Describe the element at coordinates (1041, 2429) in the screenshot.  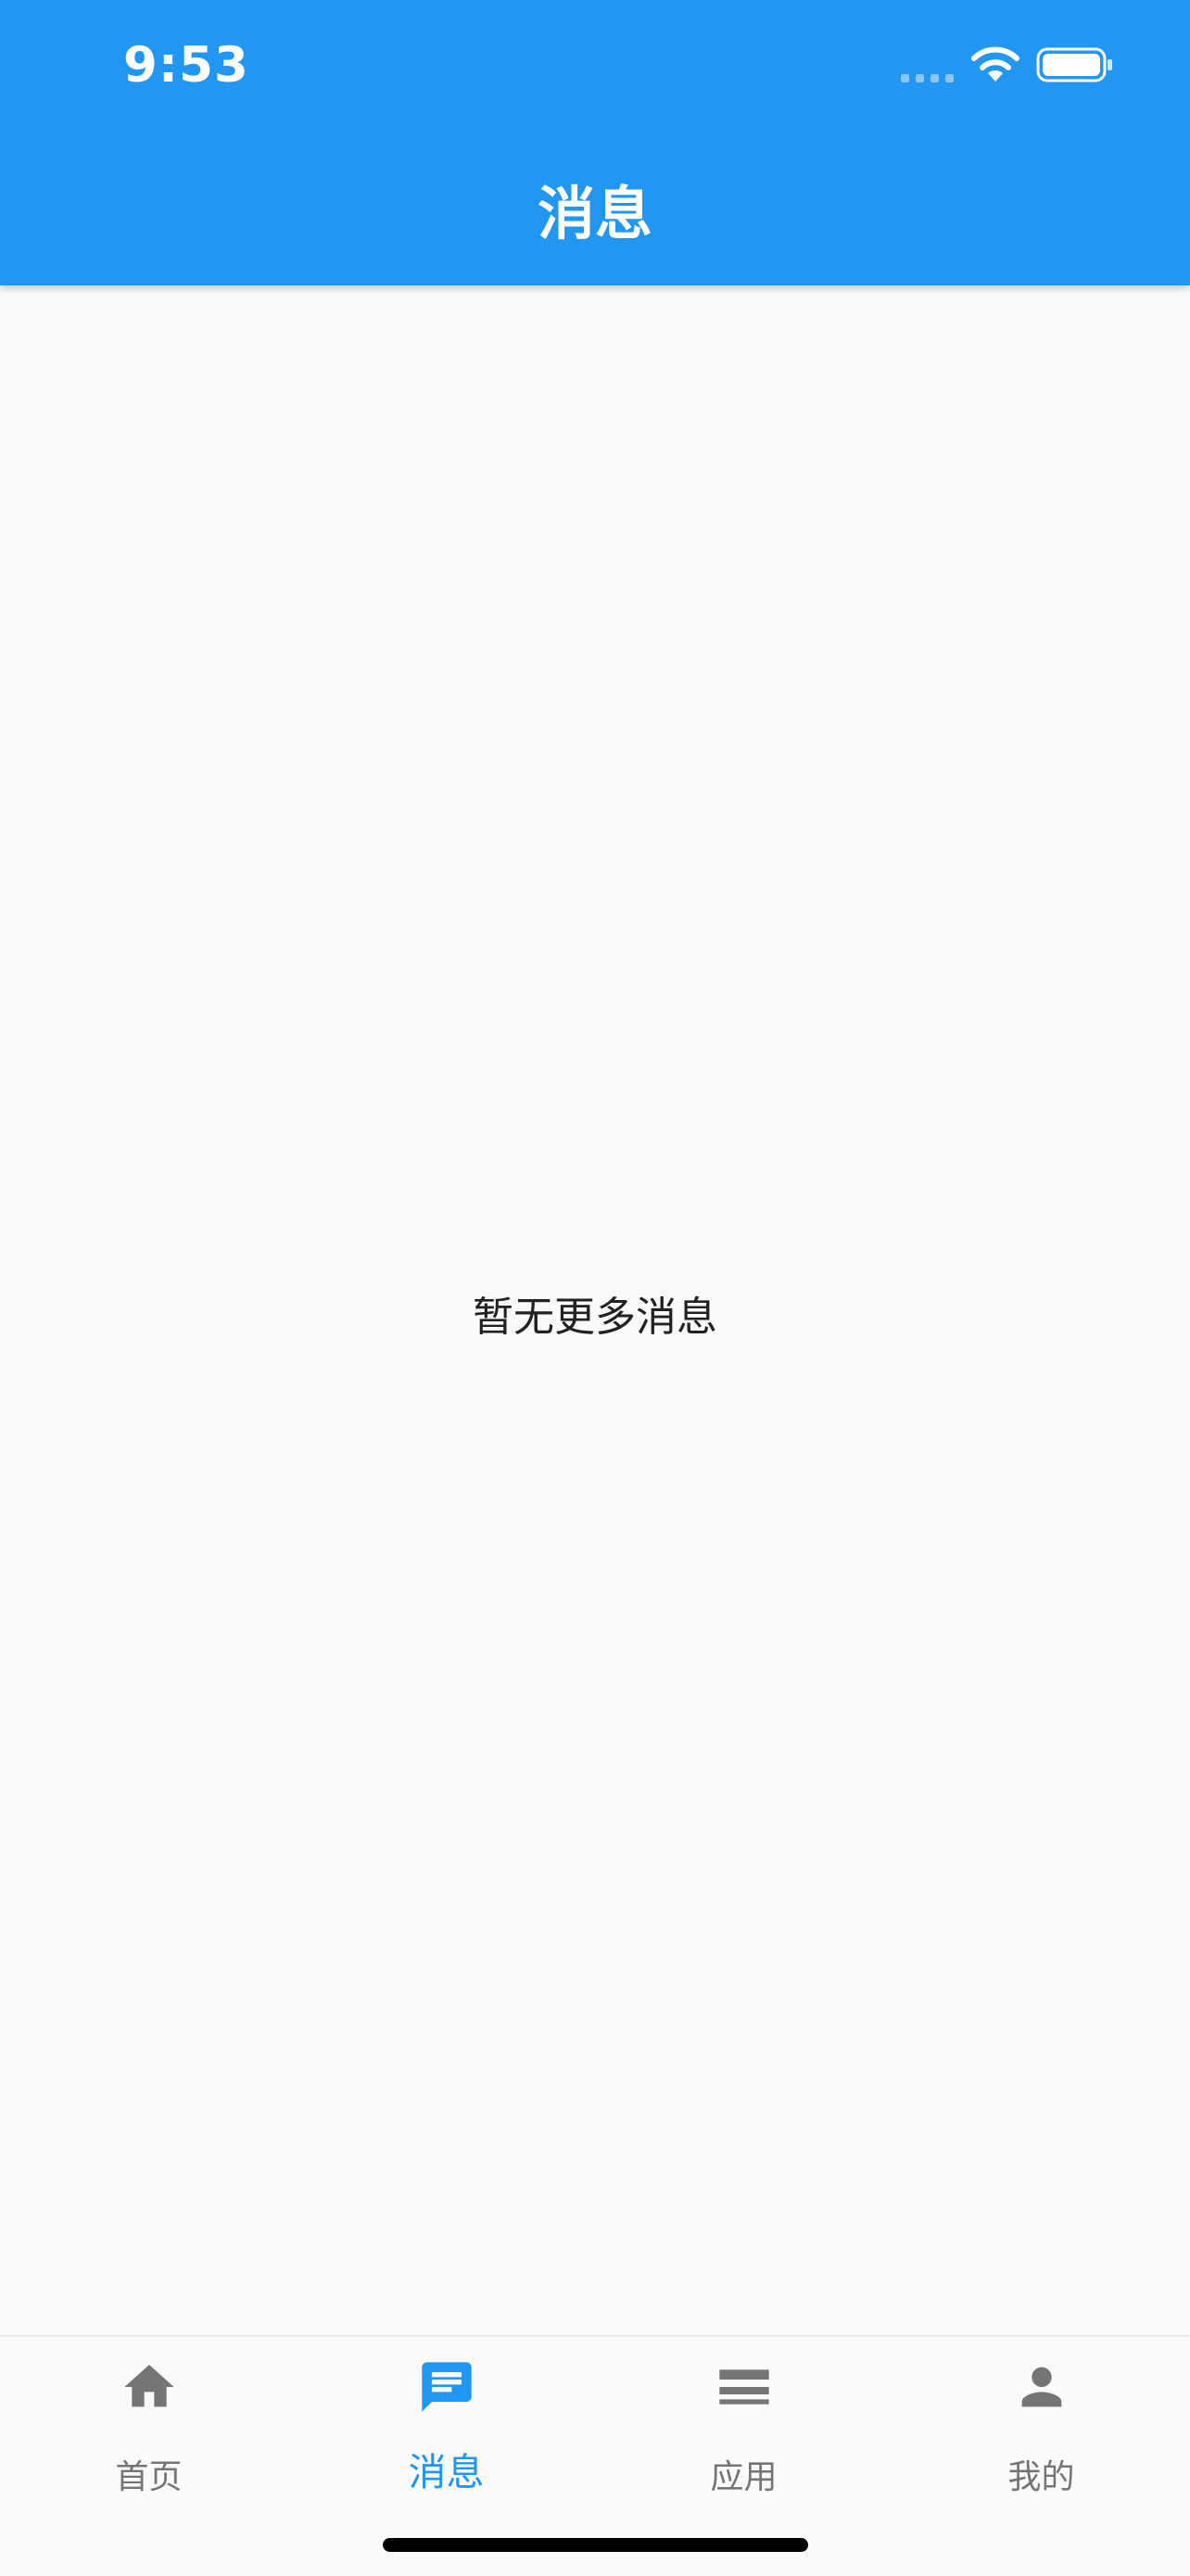
I see `nav-item-profile: 我的` at that location.